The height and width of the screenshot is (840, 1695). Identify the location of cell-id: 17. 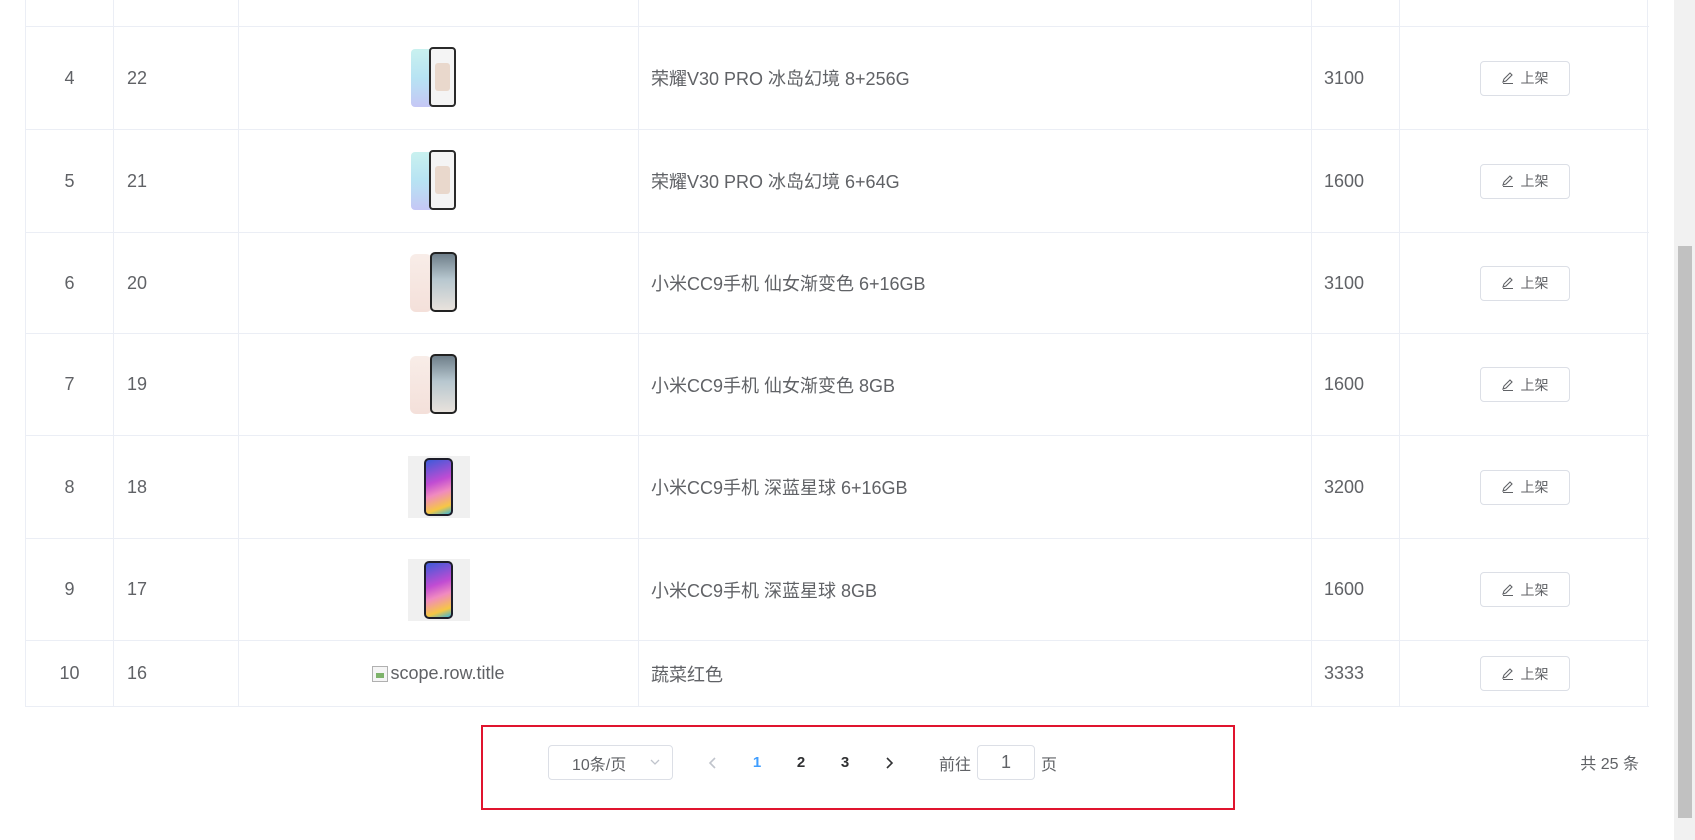
(176, 589).